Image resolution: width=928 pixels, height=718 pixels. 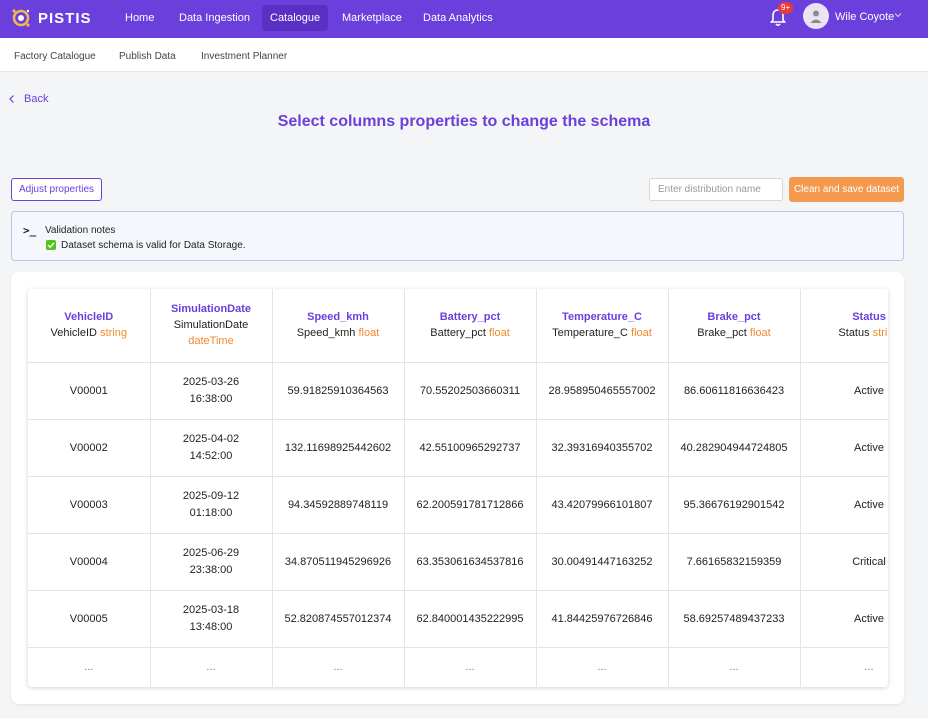 I want to click on column-header-battery_pct: Battery_pct Battery_pct float, so click(x=470, y=326).